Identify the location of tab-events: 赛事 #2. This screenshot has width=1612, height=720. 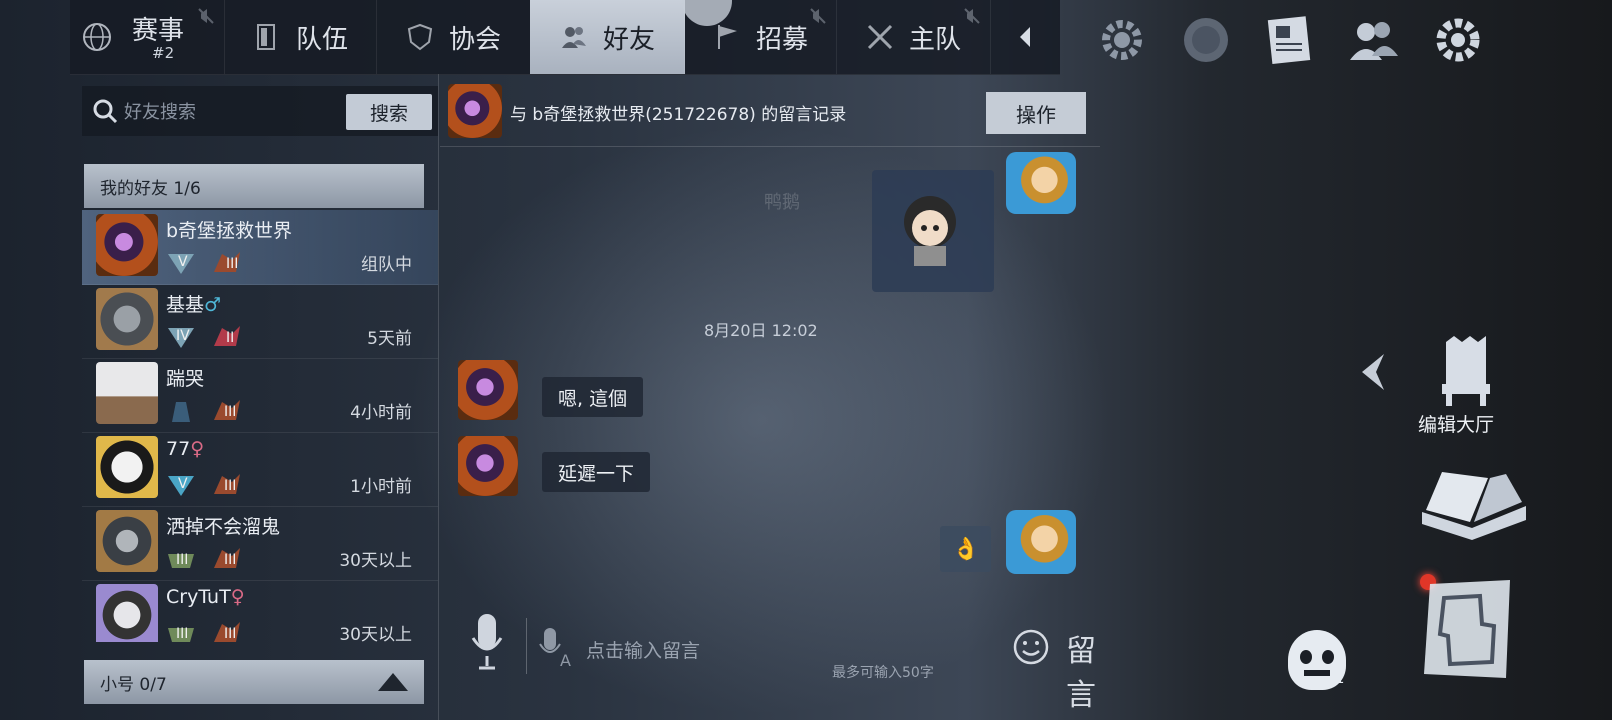
(147, 37).